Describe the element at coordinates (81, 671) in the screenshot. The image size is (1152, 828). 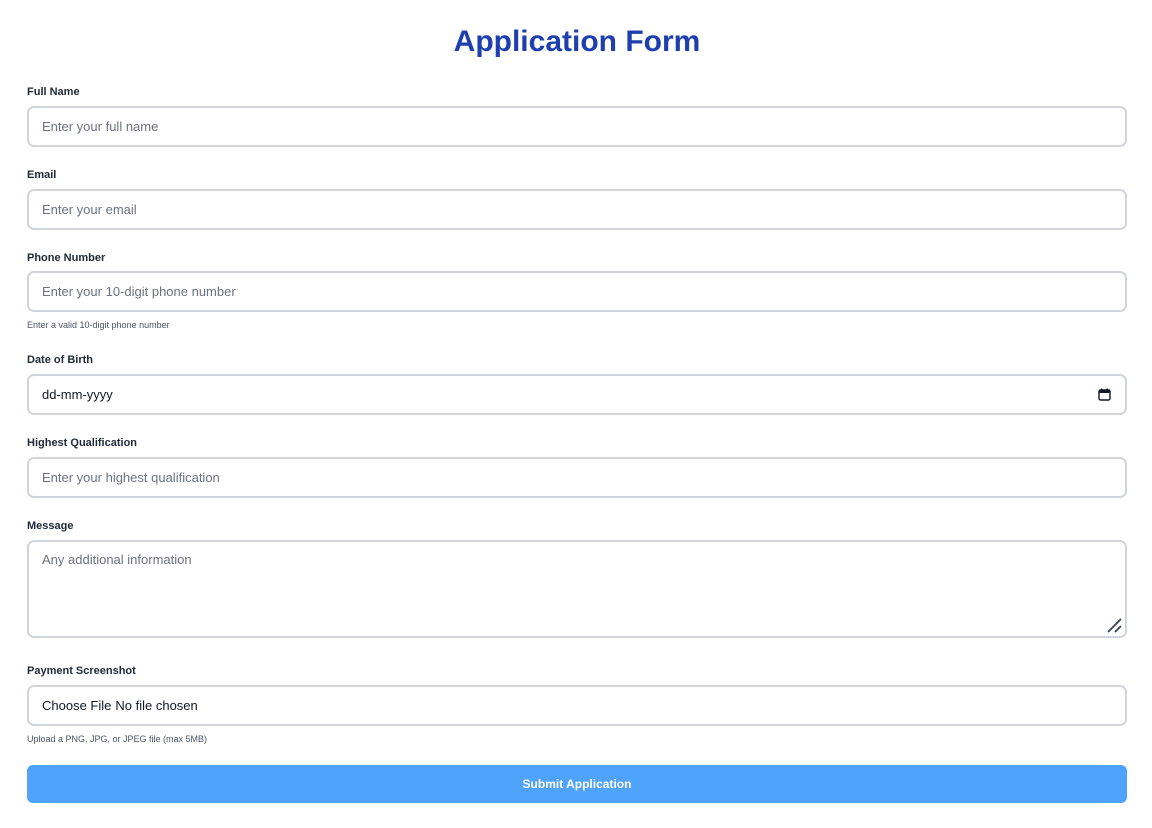
I see `payment-label: Payment Screenshot` at that location.